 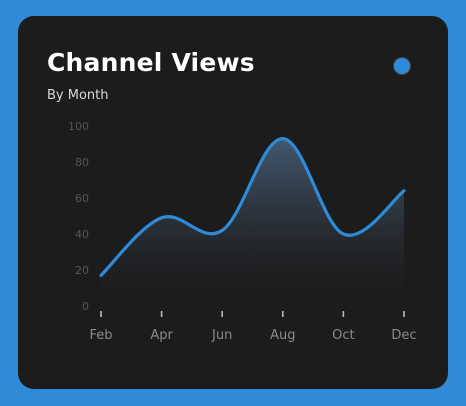 I want to click on x-tick-label: Oct, so click(x=343, y=335).